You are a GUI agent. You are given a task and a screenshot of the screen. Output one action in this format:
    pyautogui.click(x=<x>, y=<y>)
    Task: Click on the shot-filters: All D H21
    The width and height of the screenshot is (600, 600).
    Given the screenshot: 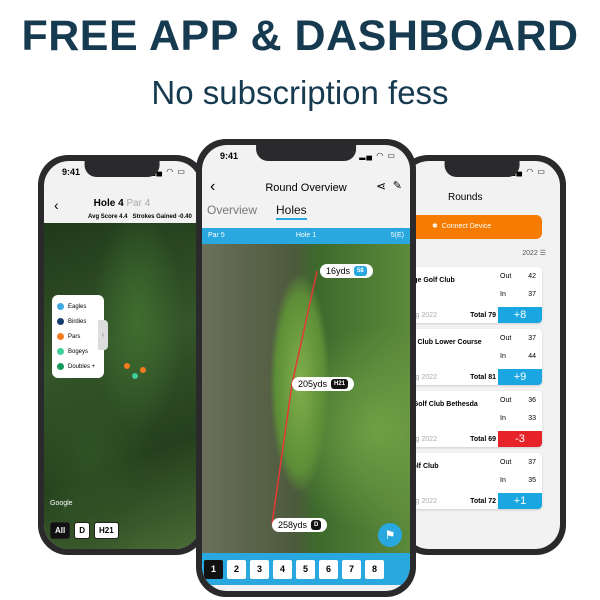 What is the action you would take?
    pyautogui.click(x=86, y=529)
    